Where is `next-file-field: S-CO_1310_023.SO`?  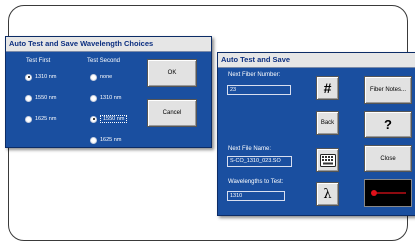
next-file-field: S-CO_1310_023.SO is located at coordinates (259, 161).